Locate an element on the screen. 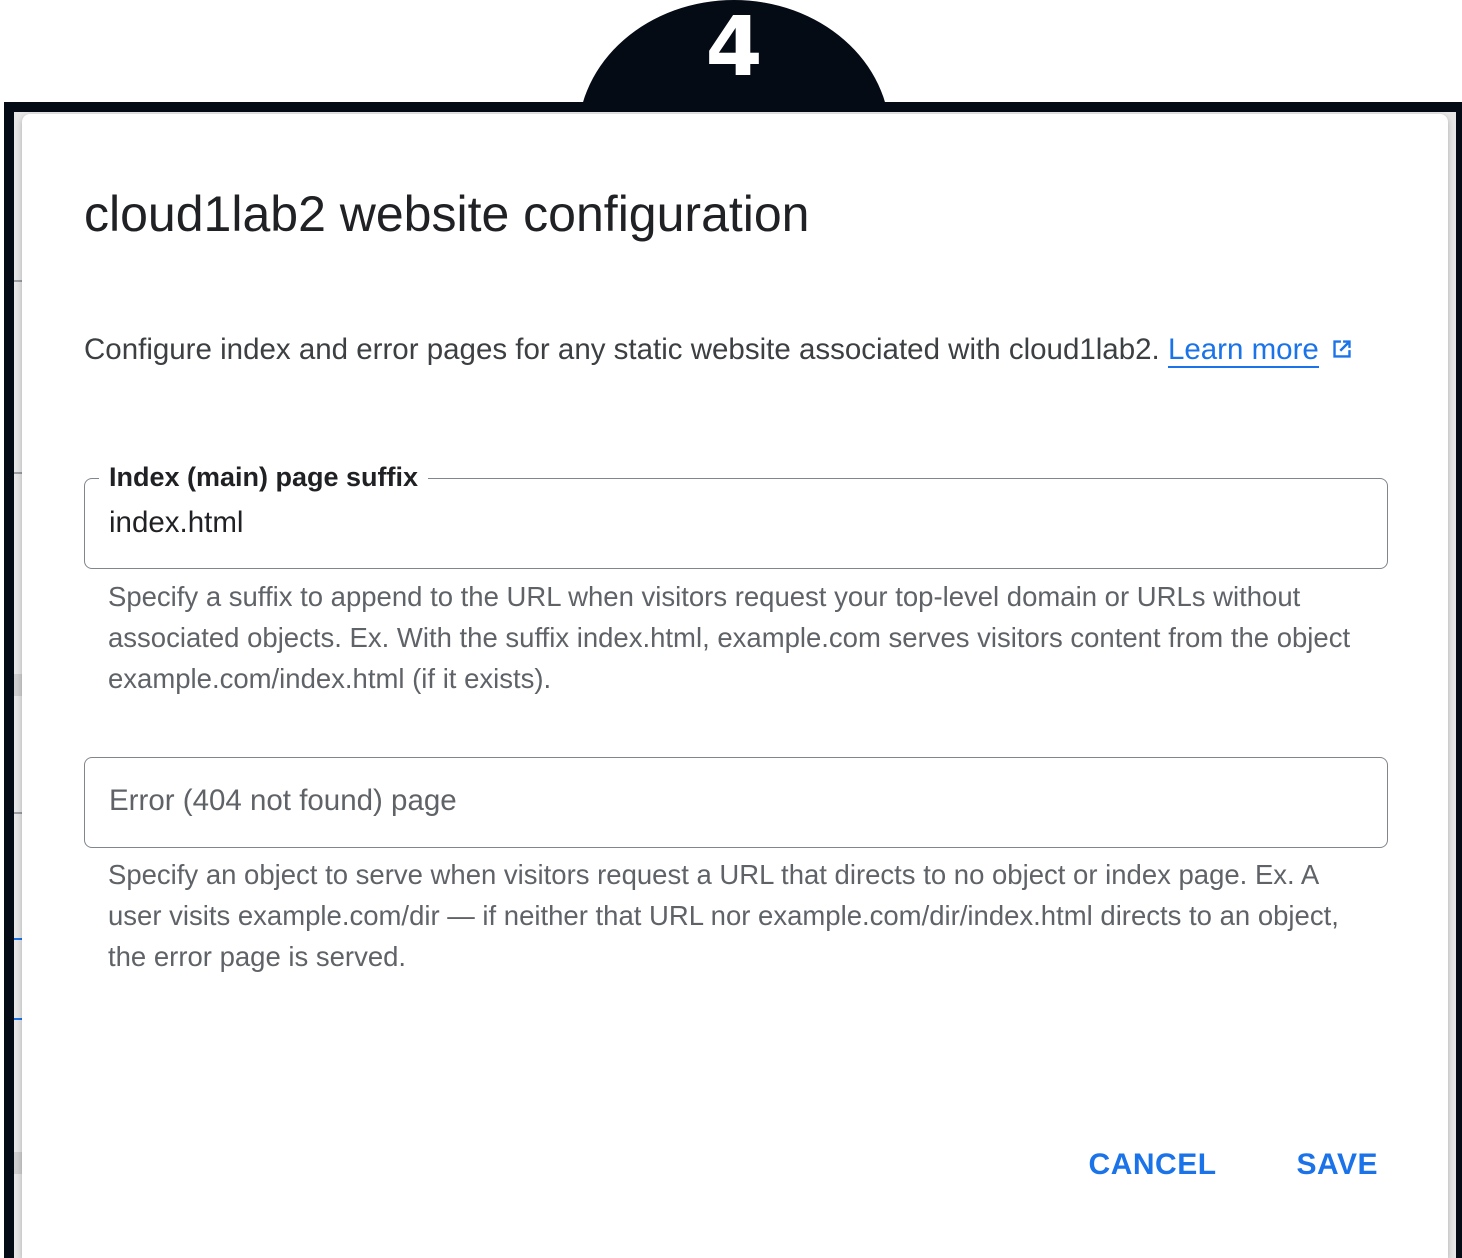  error-page-input is located at coordinates (738, 801).